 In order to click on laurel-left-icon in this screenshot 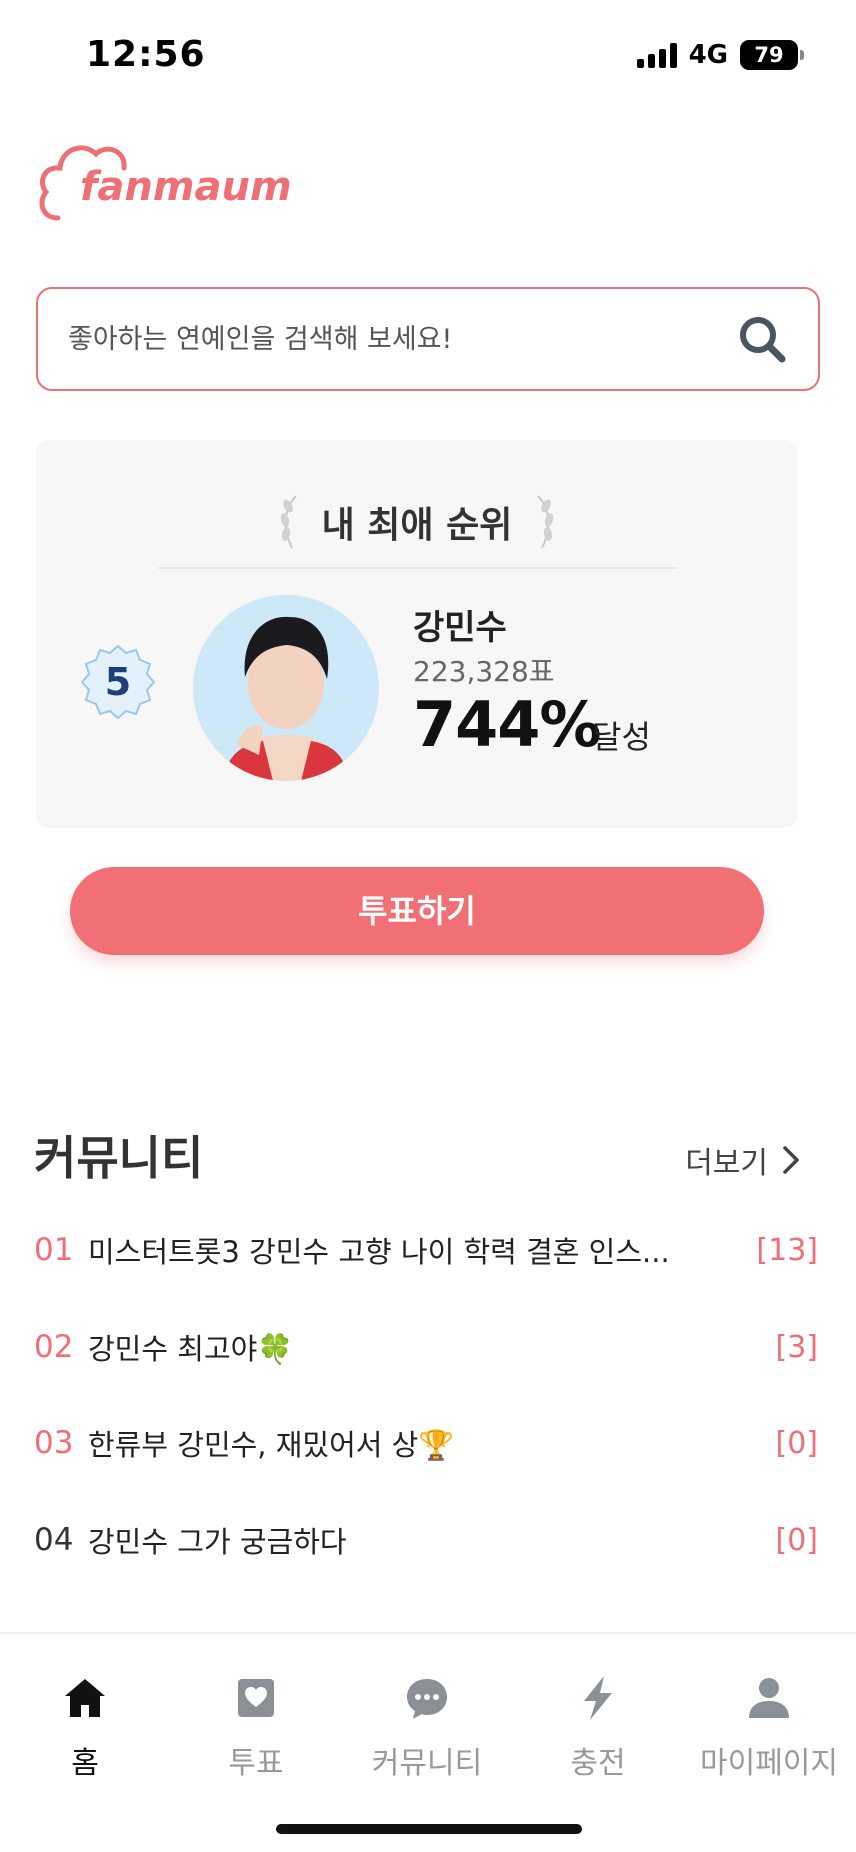, I will do `click(288, 522)`.